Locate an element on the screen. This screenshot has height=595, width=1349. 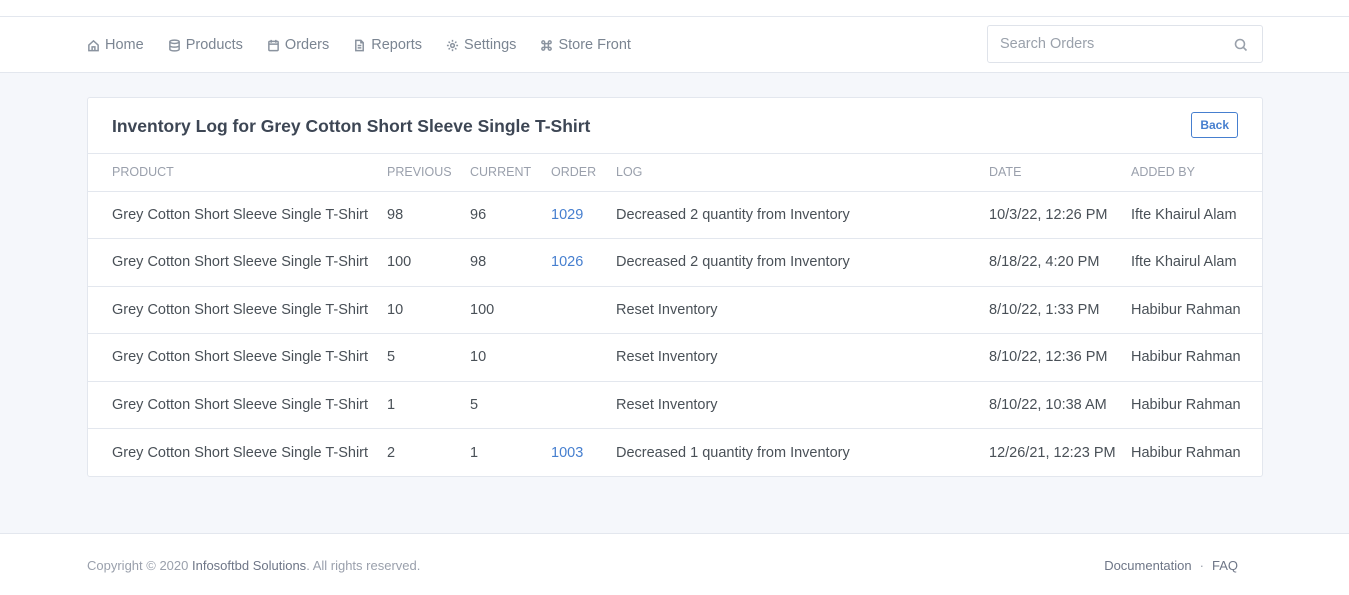
nav-item-orders: Orders is located at coordinates (298, 45).